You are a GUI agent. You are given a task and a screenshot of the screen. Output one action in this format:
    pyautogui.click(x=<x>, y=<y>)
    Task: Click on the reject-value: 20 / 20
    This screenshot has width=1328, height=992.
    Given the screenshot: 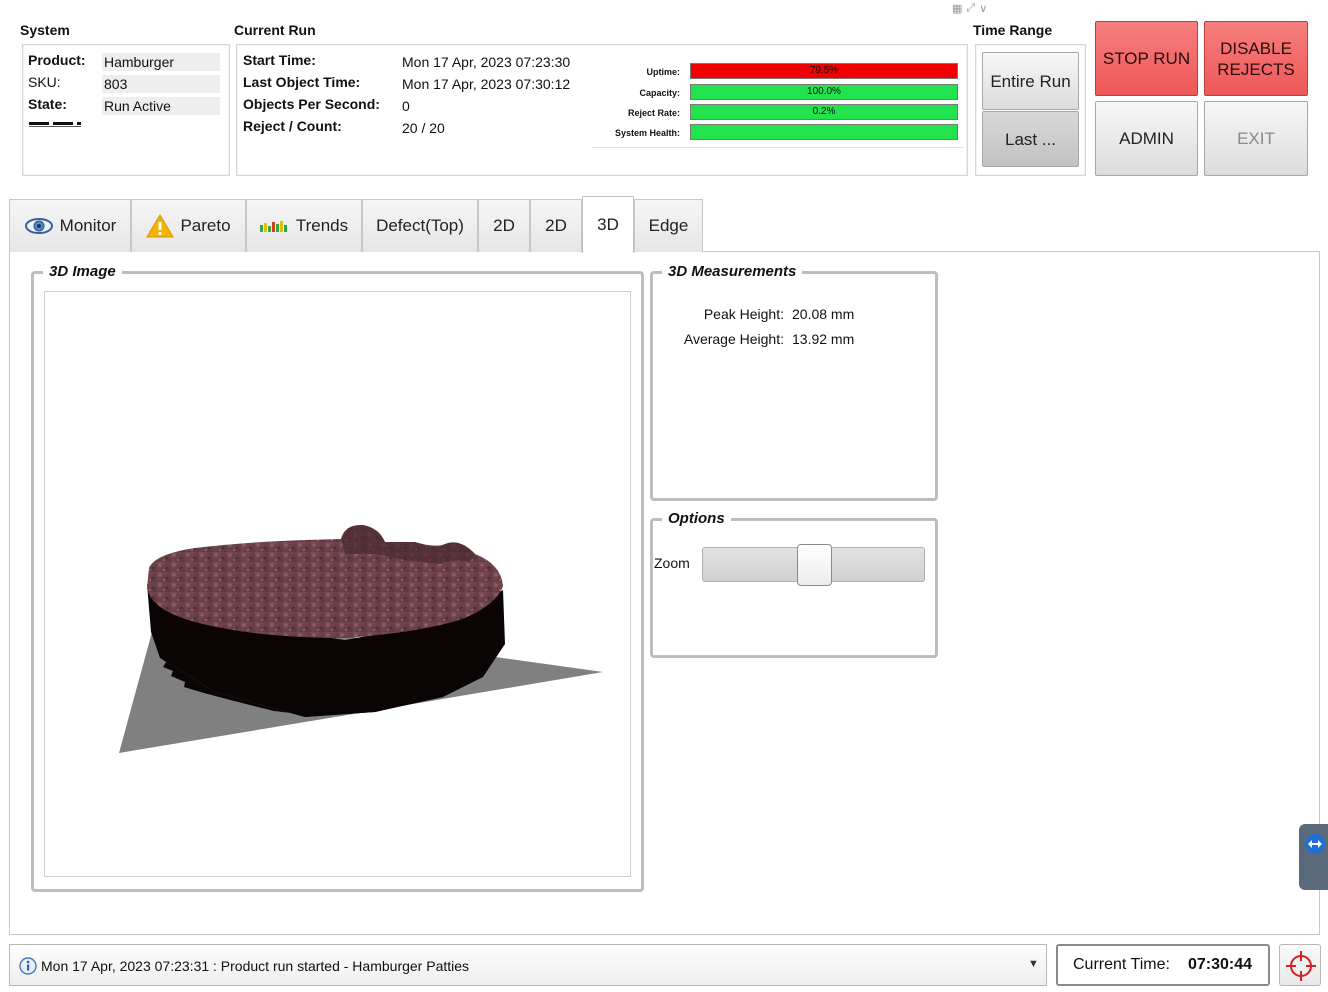 What is the action you would take?
    pyautogui.click(x=423, y=128)
    